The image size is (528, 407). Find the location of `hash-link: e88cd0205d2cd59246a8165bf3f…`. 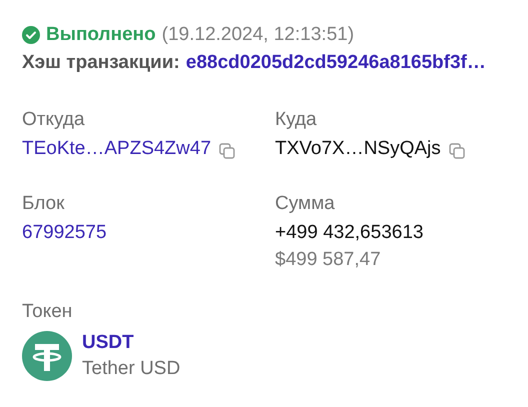

hash-link: e88cd0205d2cd59246a8165bf3f… is located at coordinates (336, 63).